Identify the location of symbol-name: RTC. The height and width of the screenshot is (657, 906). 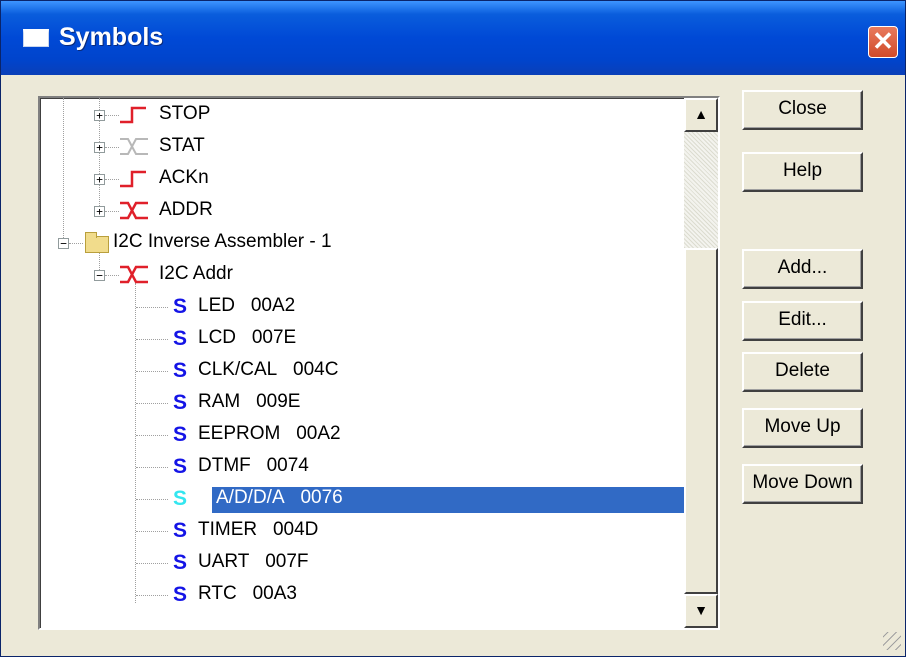
(217, 593).